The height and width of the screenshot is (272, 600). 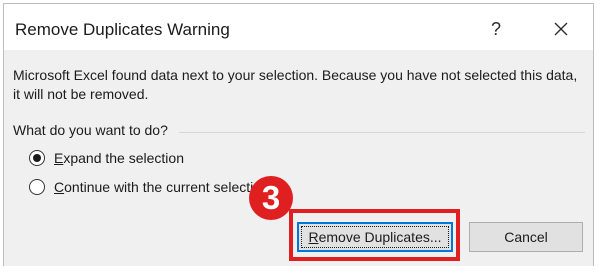 I want to click on step-number-badge: 3, so click(x=271, y=198).